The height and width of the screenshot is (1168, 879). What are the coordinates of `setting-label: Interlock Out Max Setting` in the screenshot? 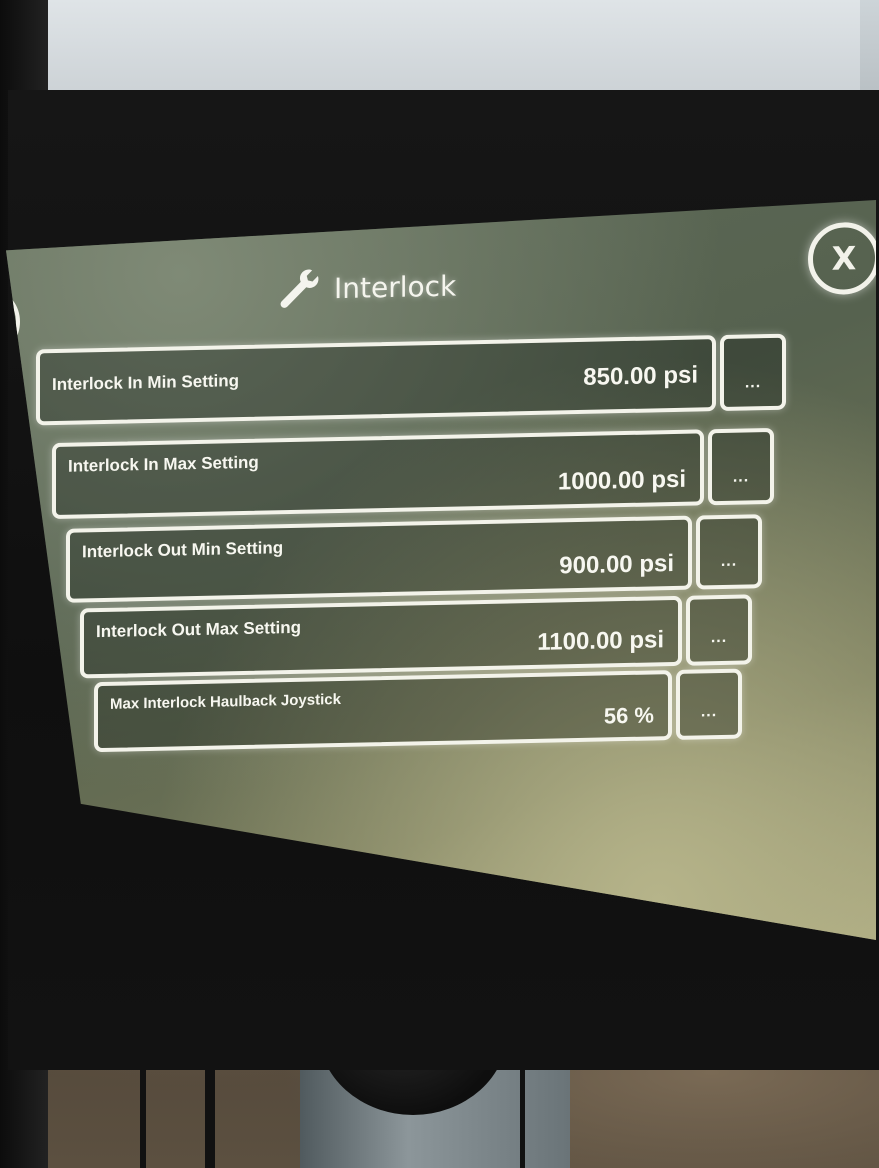 It's located at (198, 629).